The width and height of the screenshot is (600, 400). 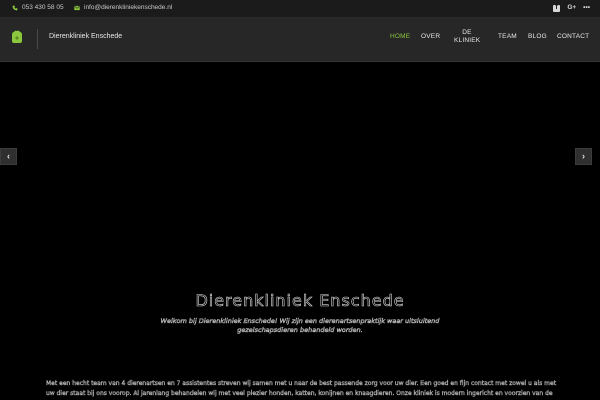 I want to click on facebook-icon, so click(x=557, y=8).